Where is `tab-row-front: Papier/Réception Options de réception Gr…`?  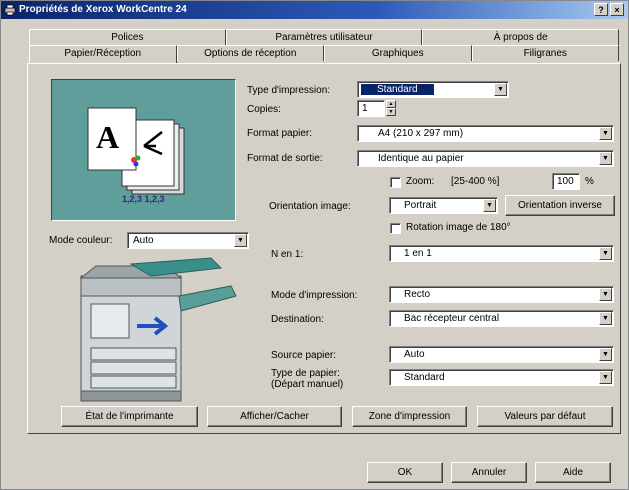
tab-row-front: Papier/Réception Options de réception Gr… is located at coordinates (324, 54).